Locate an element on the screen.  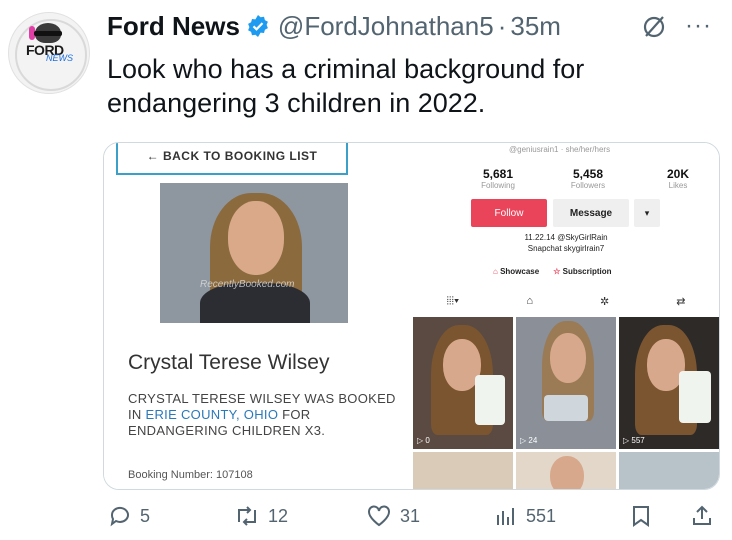
showcase-link: ⌂ Showcase is located at coordinates (516, 271).